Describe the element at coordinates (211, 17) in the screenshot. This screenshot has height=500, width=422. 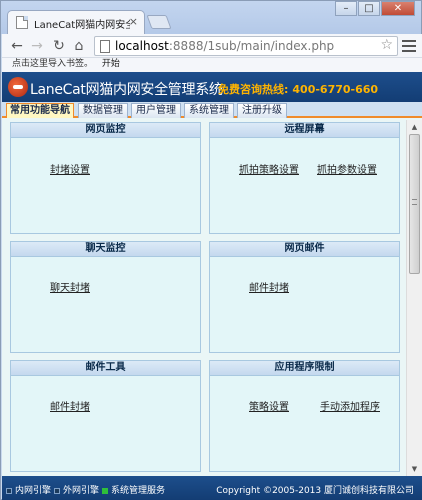
I see `tab-strip: LaneCat网猫内网安全管理 × – □ ✕` at that location.